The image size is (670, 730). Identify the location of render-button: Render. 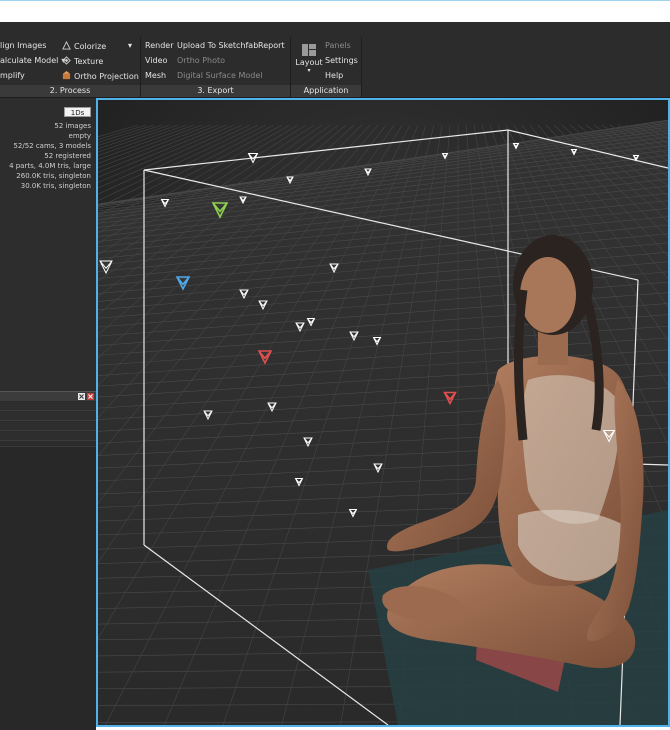
(159, 46).